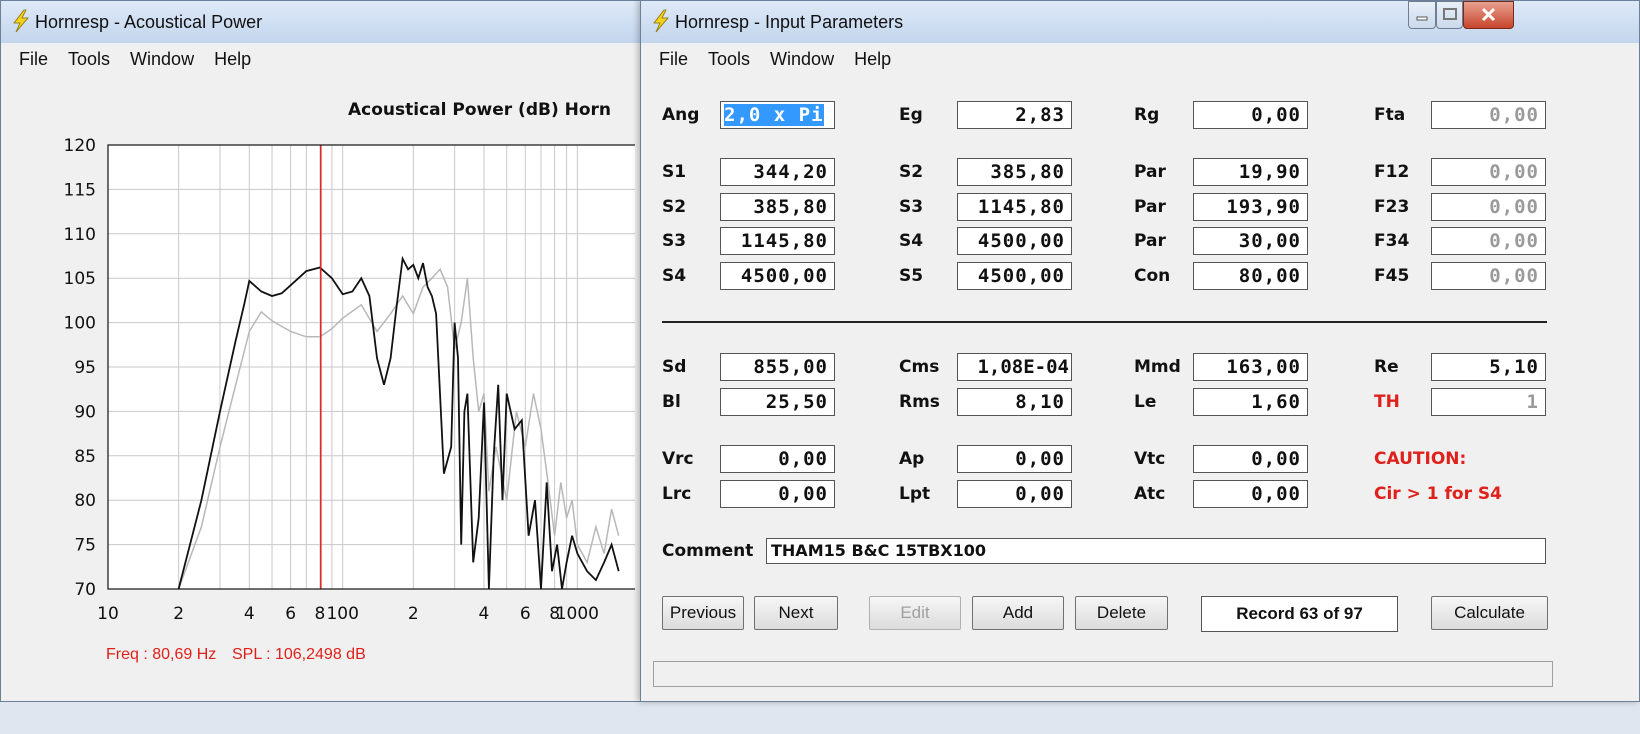 The width and height of the screenshot is (1640, 734). I want to click on param-label: Lrc, so click(677, 494).